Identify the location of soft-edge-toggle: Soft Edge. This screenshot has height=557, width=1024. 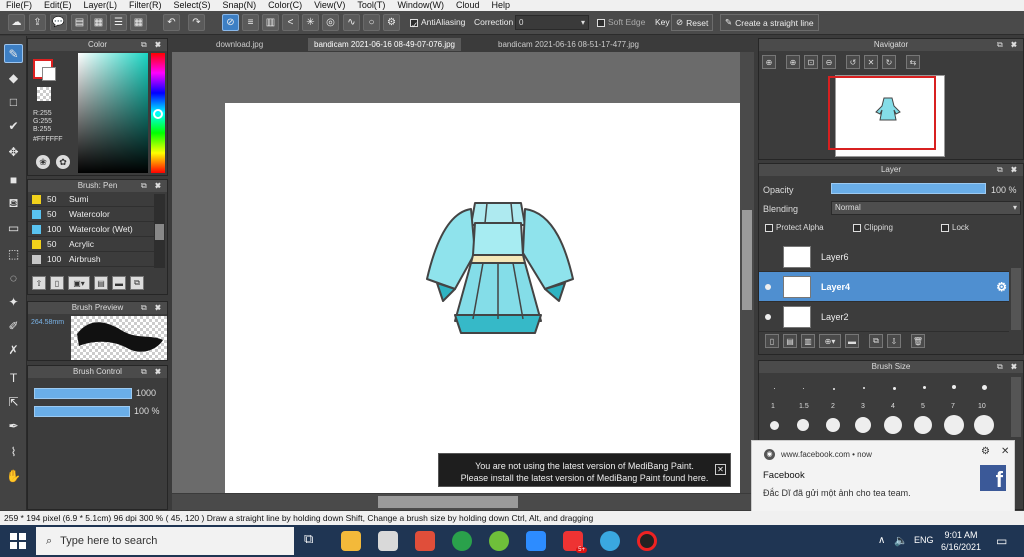
(621, 22).